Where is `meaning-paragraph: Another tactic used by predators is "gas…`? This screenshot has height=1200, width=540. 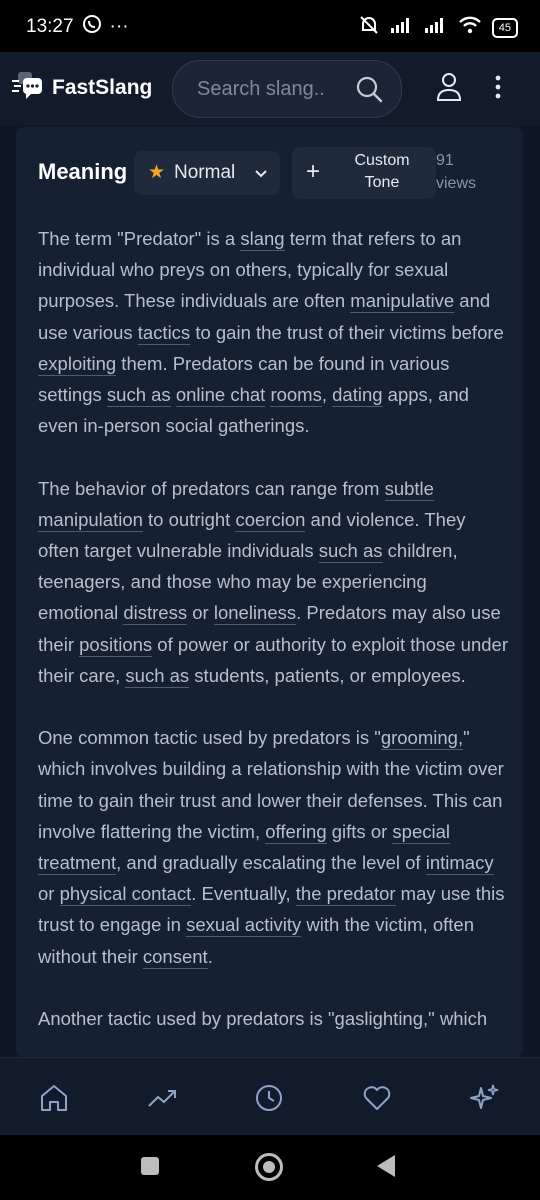 meaning-paragraph: Another tactic used by predators is "gas… is located at coordinates (273, 1018).